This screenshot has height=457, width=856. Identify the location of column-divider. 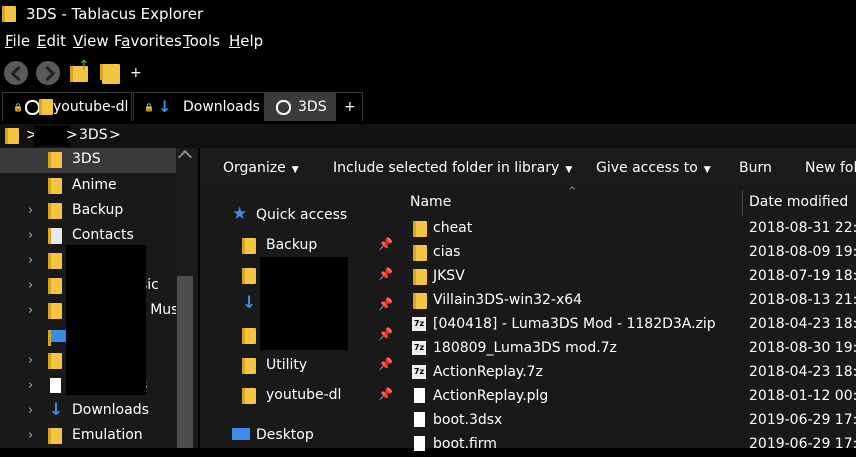
(742, 203).